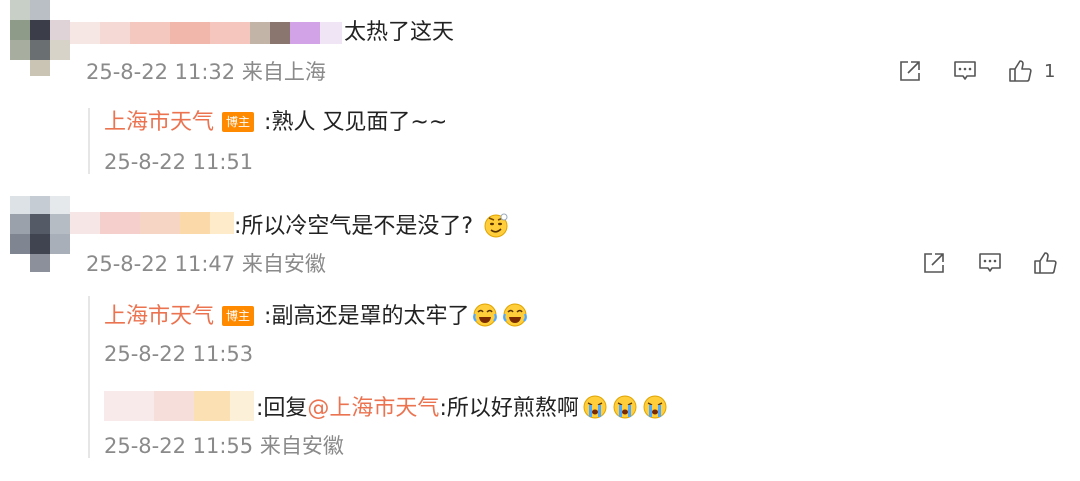 This screenshot has width=1080, height=481. Describe the element at coordinates (356, 122) in the screenshot. I see `reply-text: :熟人 又见面了~~` at that location.